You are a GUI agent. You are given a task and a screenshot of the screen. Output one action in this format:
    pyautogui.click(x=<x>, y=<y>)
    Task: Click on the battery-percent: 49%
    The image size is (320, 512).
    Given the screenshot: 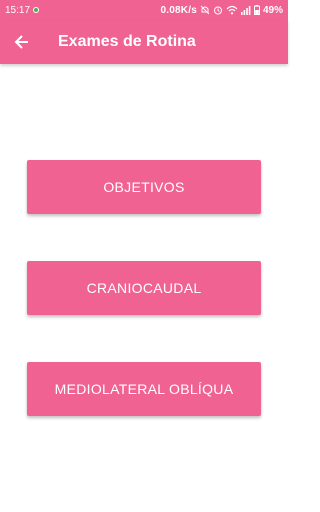 What is the action you would take?
    pyautogui.click(x=272, y=10)
    